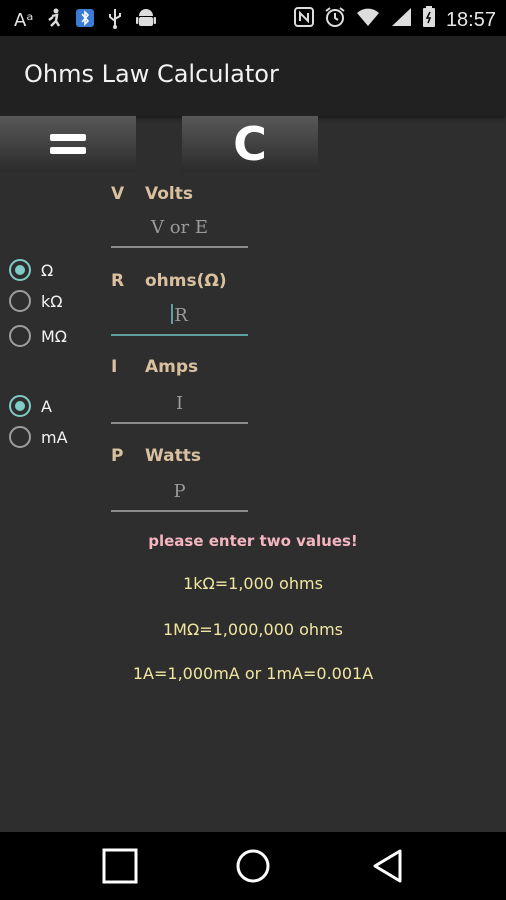  I want to click on app-bar: Ohms Law Calculator, so click(253, 76).